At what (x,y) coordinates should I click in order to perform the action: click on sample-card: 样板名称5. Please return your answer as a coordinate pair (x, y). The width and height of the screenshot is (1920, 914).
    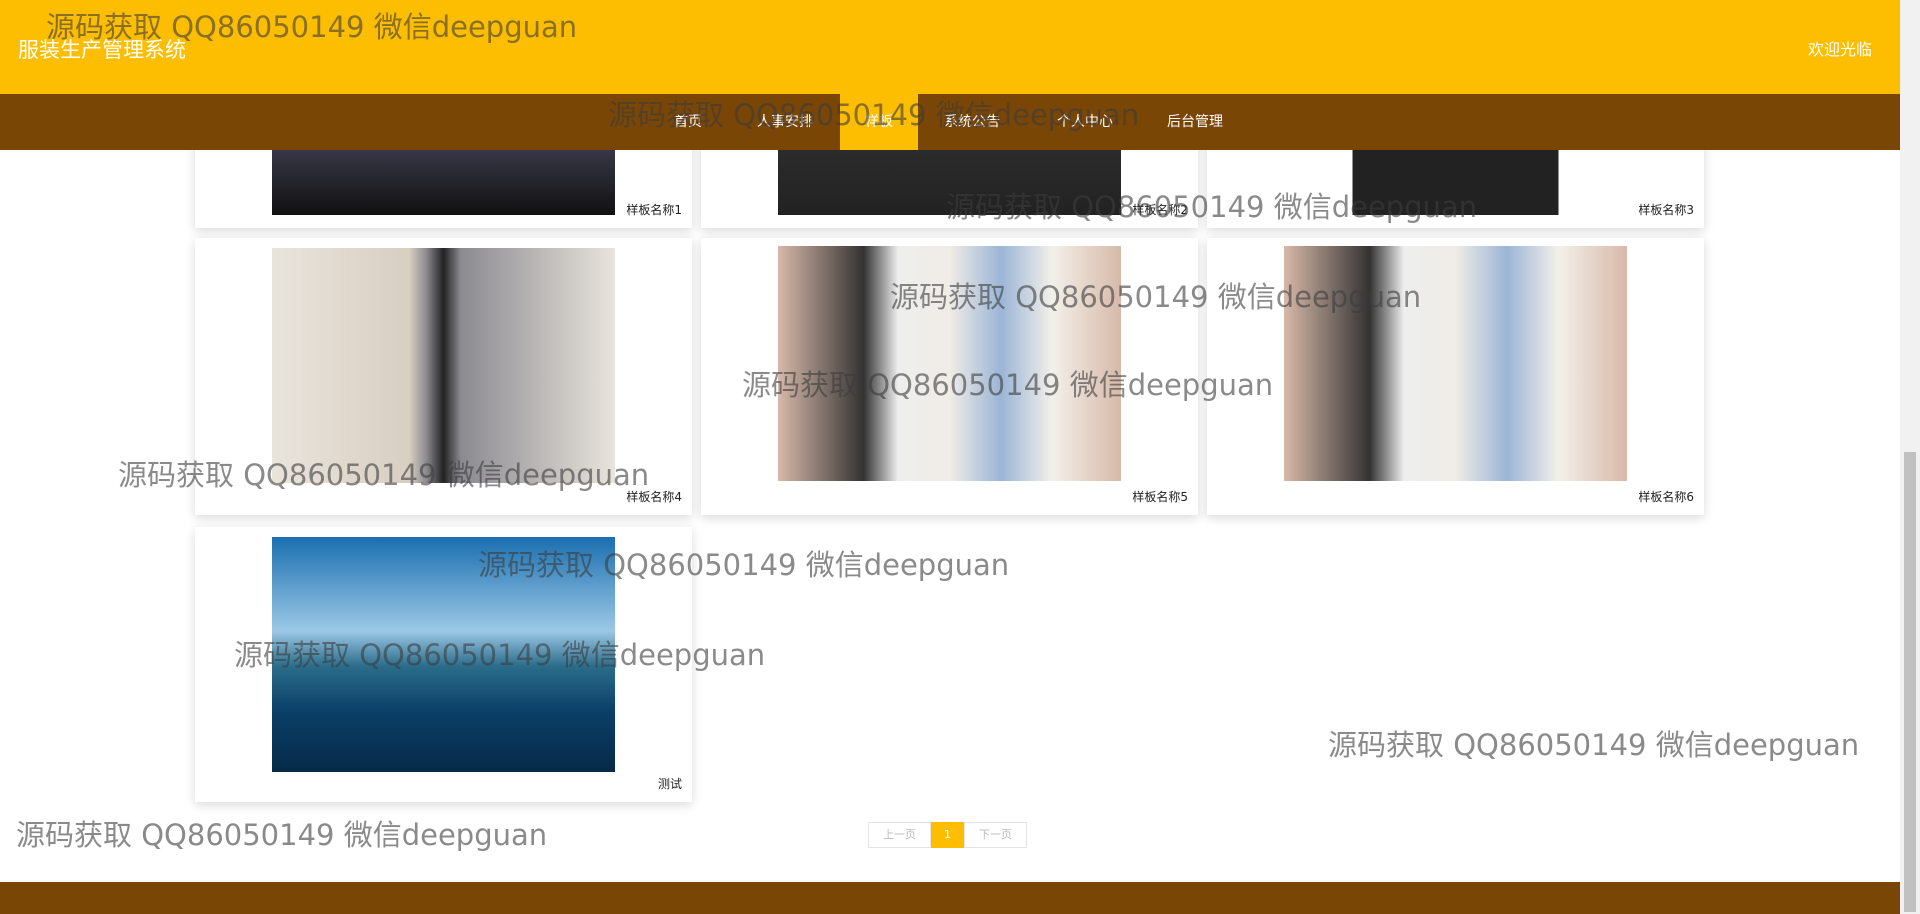
    Looking at the image, I should click on (949, 376).